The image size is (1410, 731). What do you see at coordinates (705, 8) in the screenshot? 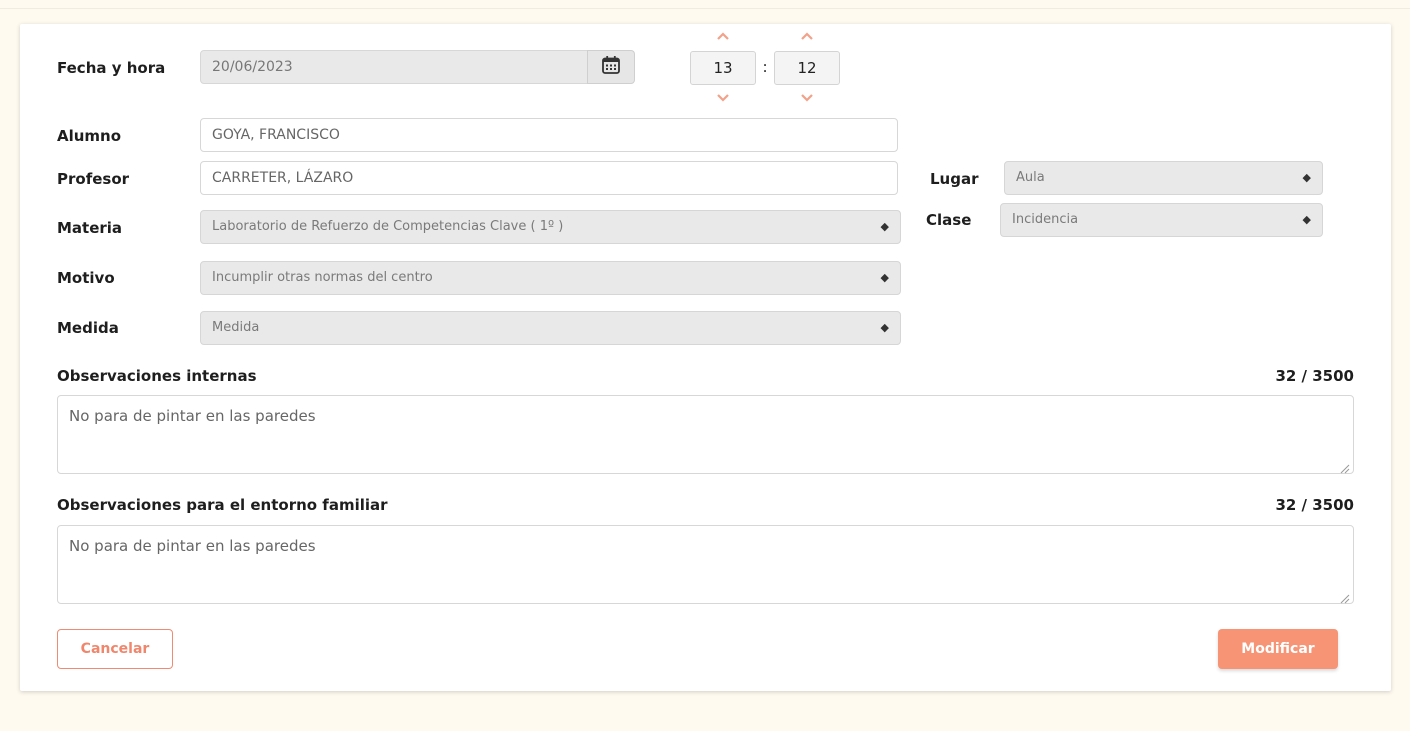
I see `top-divider` at bounding box center [705, 8].